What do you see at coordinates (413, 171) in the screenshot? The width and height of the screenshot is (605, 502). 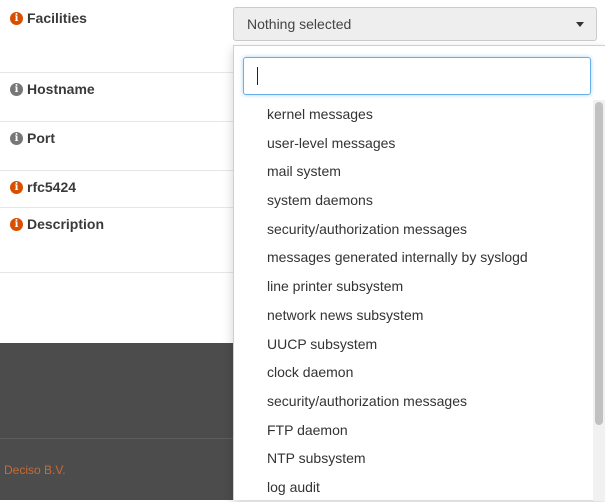 I see `option-mail-system: mail system` at bounding box center [413, 171].